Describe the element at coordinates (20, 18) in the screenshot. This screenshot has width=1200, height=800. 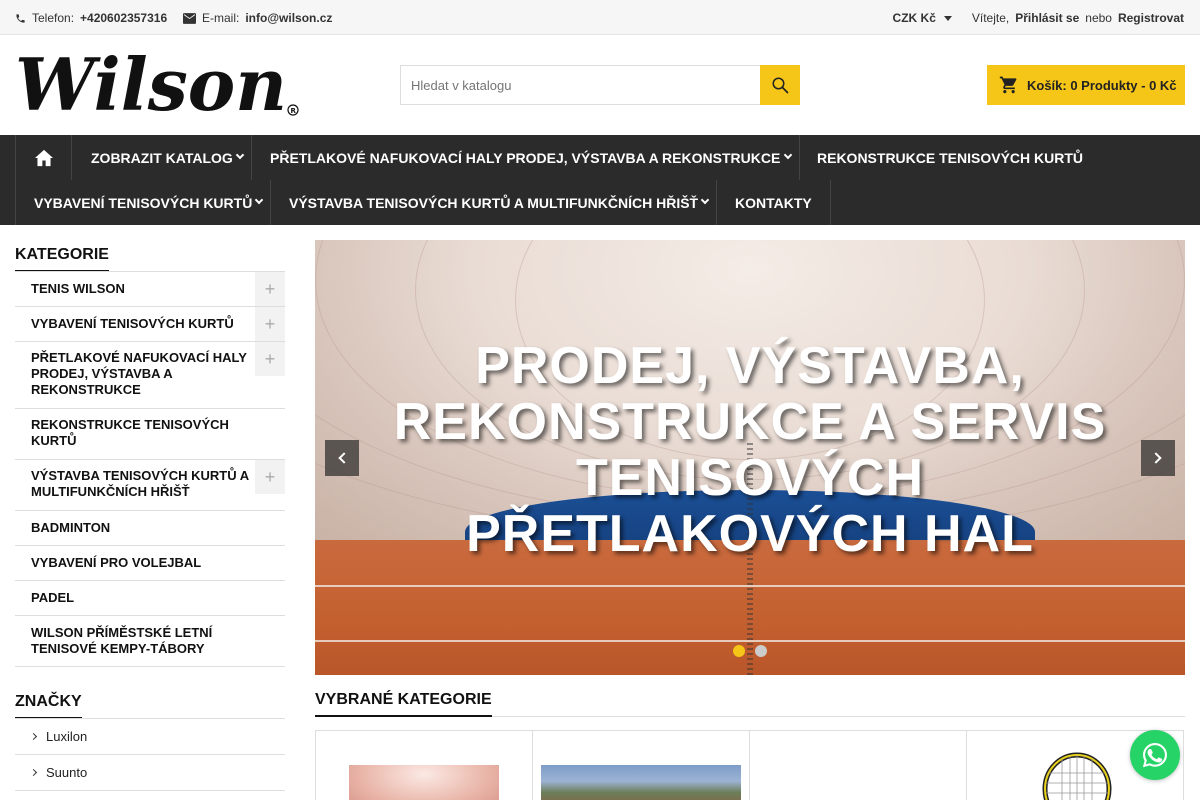
I see `phone-icon` at that location.